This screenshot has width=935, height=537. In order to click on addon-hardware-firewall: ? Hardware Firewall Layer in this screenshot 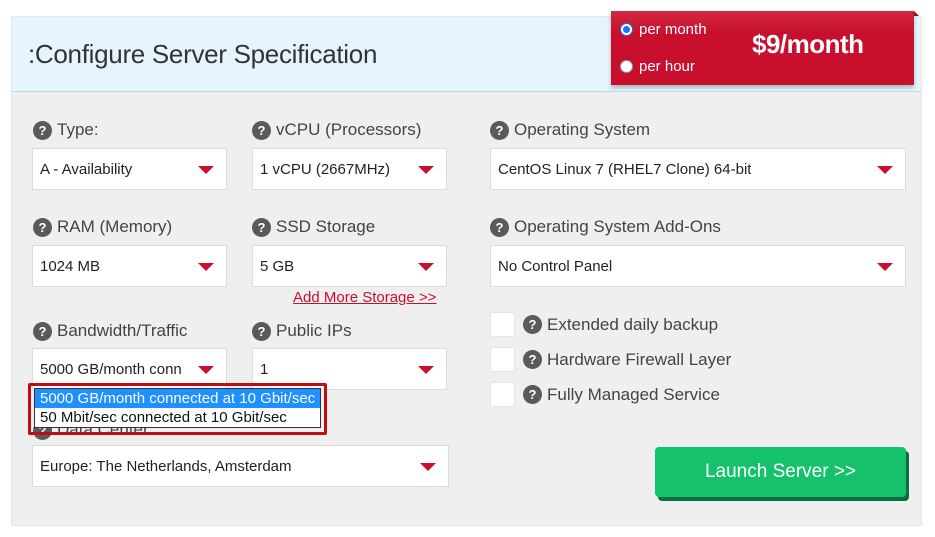, I will do `click(610, 359)`.